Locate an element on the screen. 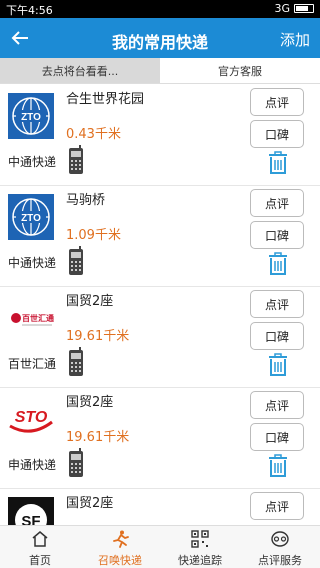 The height and width of the screenshot is (568, 320). add-button: 添加 is located at coordinates (295, 39).